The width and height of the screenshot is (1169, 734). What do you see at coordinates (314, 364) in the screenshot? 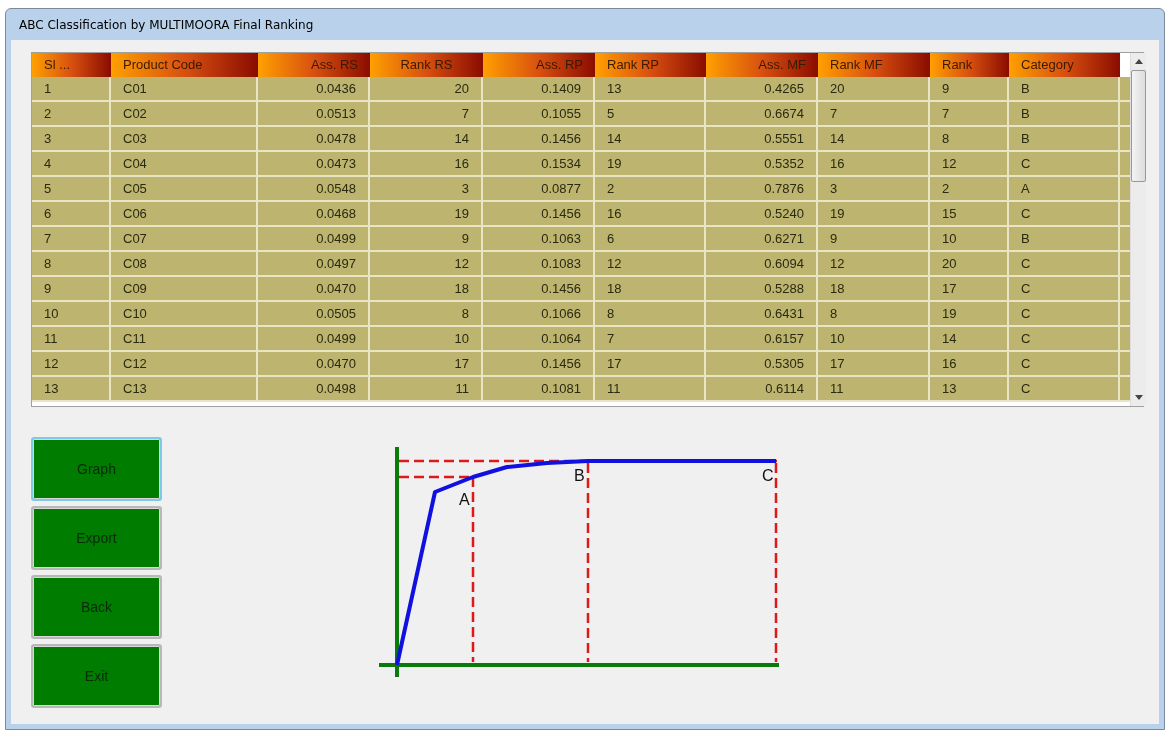
I see `table-cell: 0.0470` at bounding box center [314, 364].